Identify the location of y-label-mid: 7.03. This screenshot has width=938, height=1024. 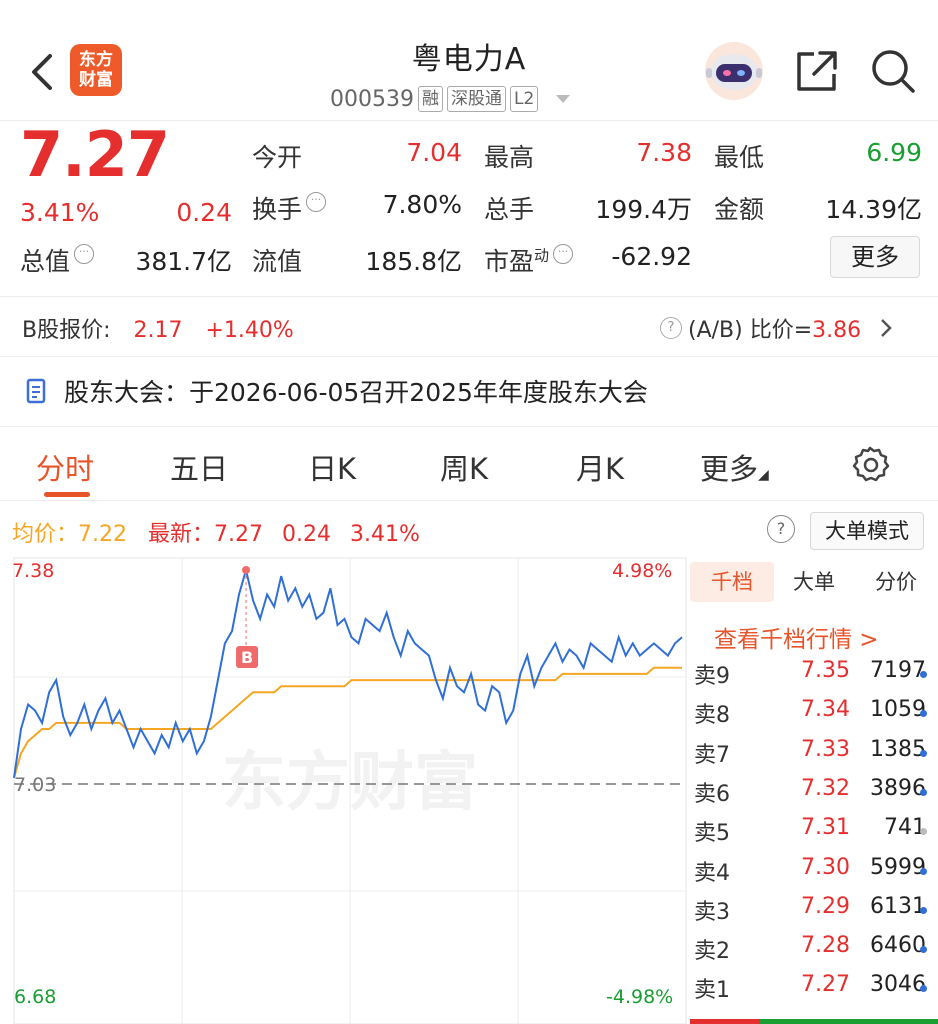
(35, 785).